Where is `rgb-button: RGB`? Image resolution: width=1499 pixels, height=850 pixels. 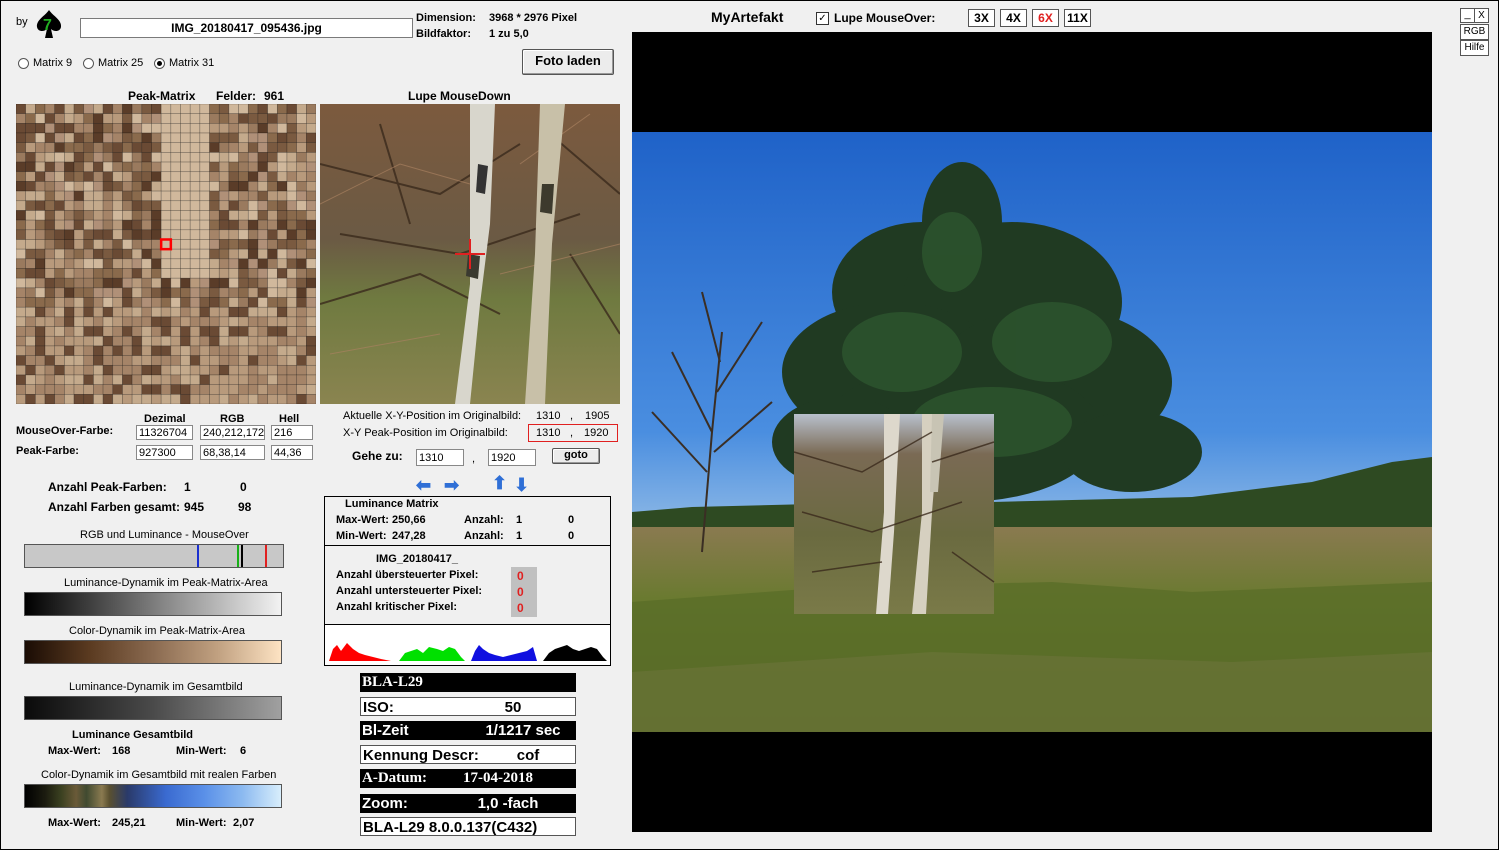 rgb-button: RGB is located at coordinates (1474, 32).